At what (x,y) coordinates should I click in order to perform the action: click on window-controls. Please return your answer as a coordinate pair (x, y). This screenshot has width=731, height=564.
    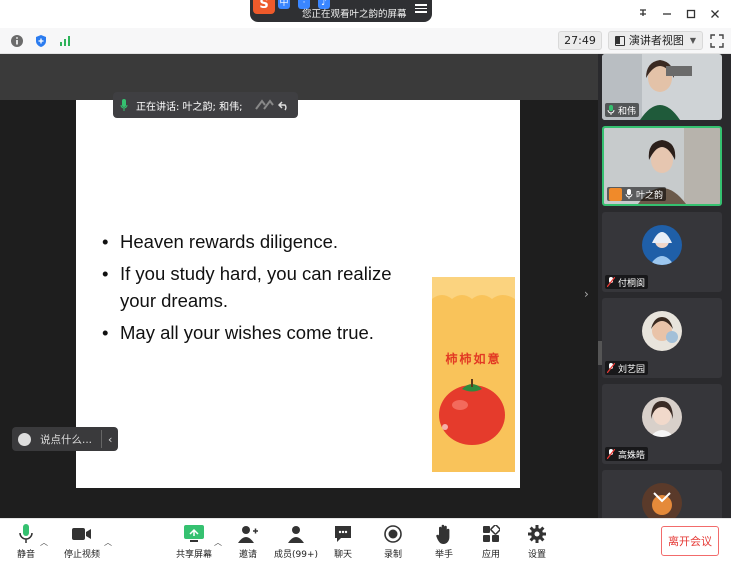
    Looking at the image, I should click on (679, 14).